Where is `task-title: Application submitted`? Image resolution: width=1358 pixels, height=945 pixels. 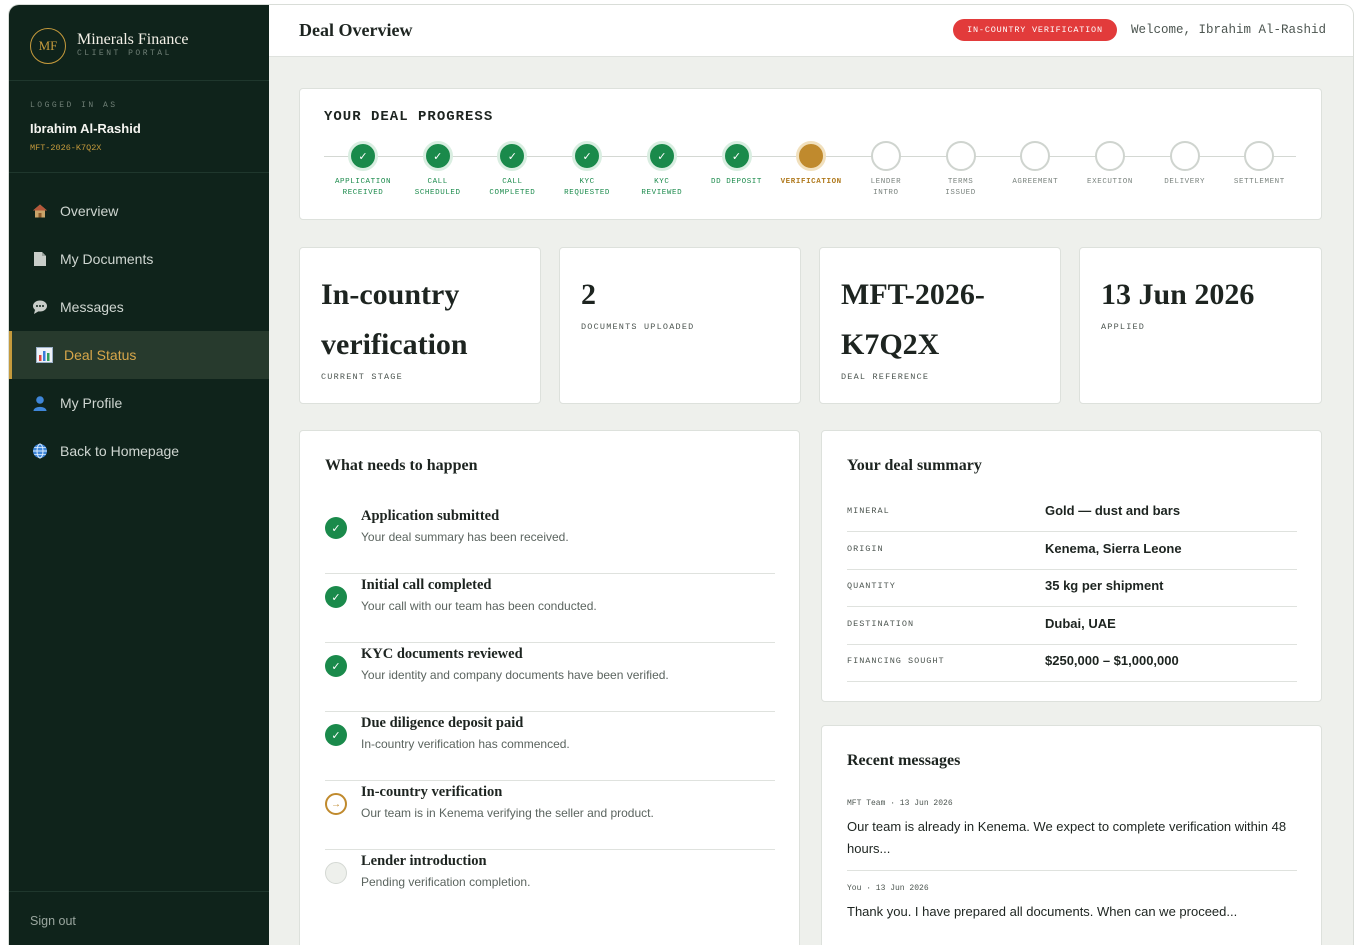 task-title: Application submitted is located at coordinates (430, 516).